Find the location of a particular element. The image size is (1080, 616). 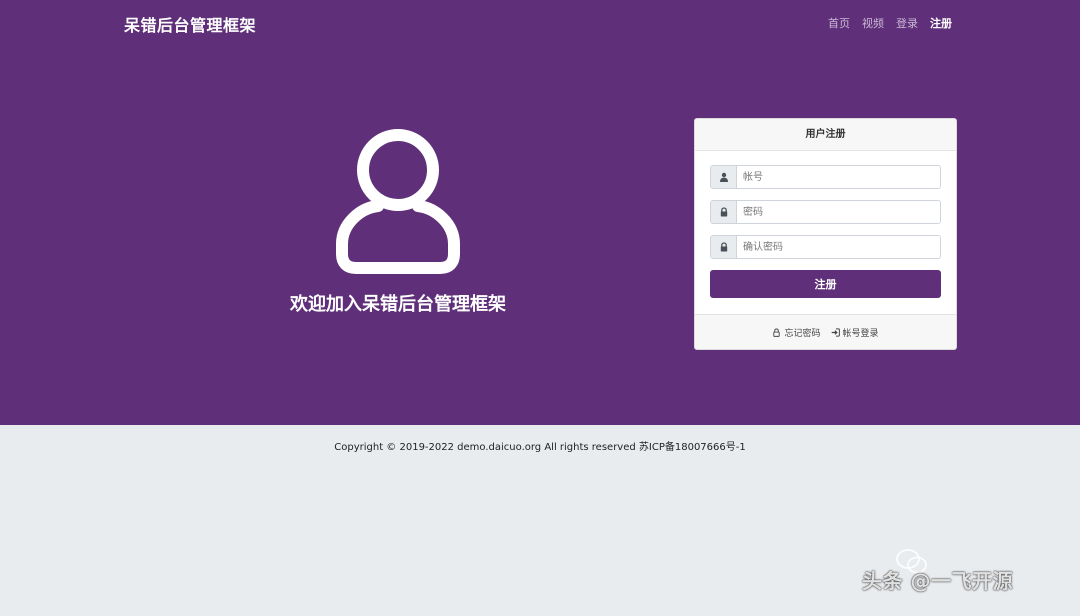

user-outline-icon is located at coordinates (398, 201).